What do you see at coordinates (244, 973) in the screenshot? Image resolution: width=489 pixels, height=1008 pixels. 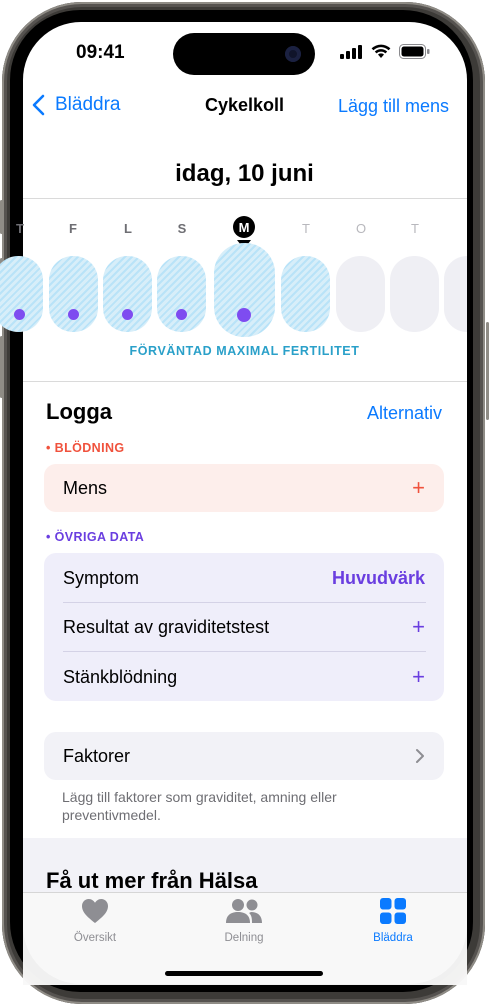 I see `home-indicator` at bounding box center [244, 973].